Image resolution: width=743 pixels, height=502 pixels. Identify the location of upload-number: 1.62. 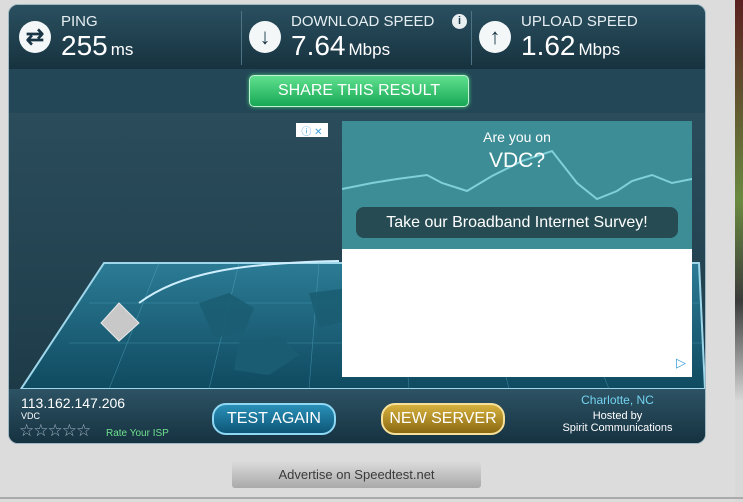
(548, 45).